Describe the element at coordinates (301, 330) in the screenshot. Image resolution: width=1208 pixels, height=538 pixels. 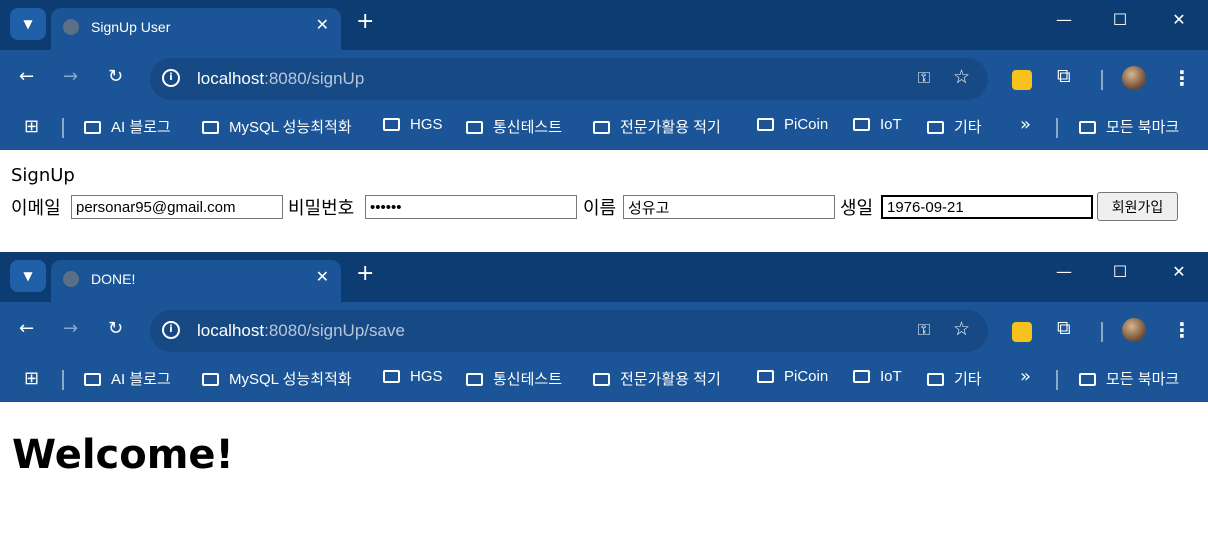
I see `url-text: localhost:8080/signUp/save` at that location.